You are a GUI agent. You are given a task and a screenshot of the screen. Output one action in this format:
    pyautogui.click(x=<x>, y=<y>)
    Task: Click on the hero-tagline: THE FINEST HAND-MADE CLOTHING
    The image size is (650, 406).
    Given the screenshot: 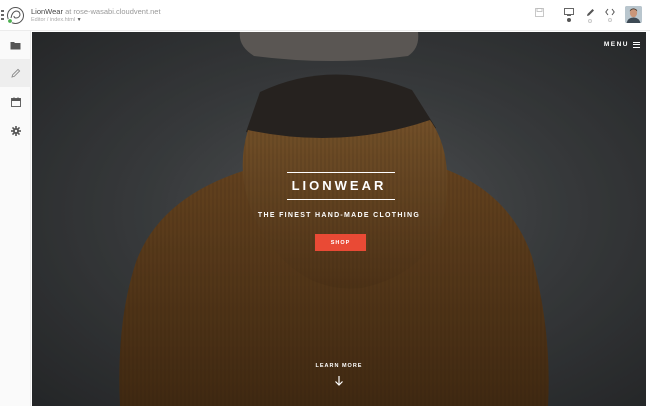 What is the action you would take?
    pyautogui.click(x=339, y=215)
    